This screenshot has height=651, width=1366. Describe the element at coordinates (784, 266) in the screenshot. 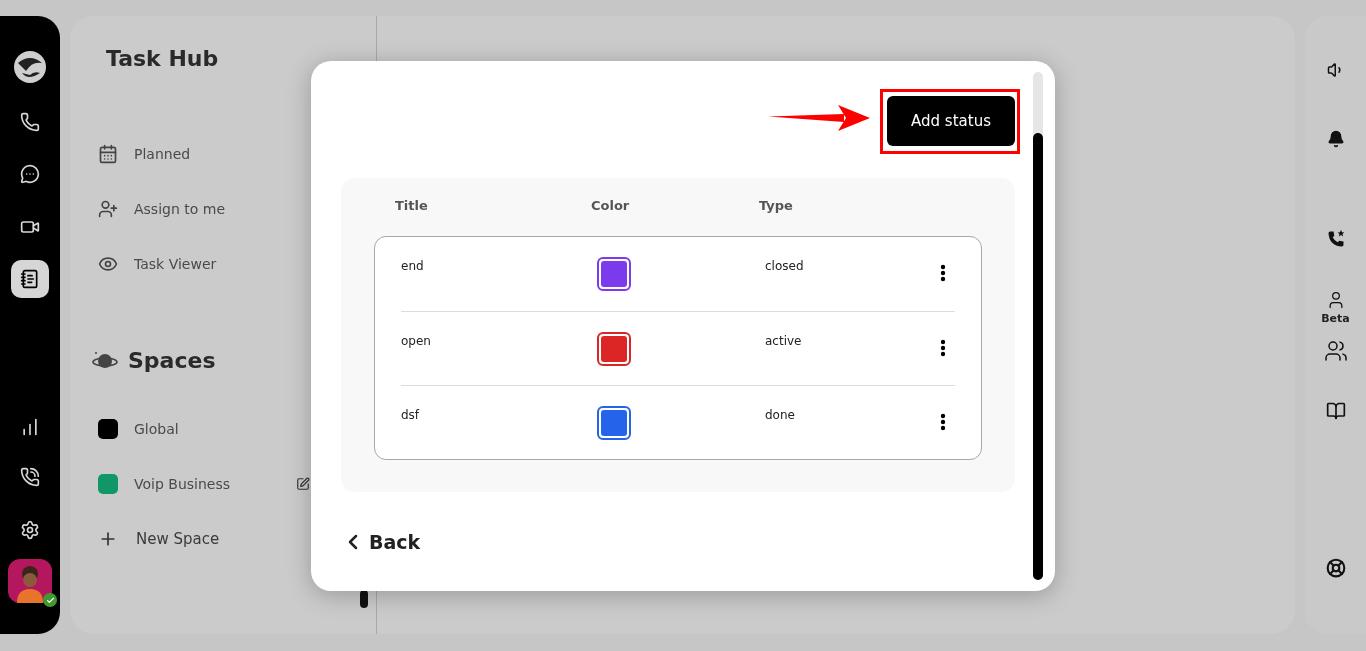

I see `status-type: closed` at that location.